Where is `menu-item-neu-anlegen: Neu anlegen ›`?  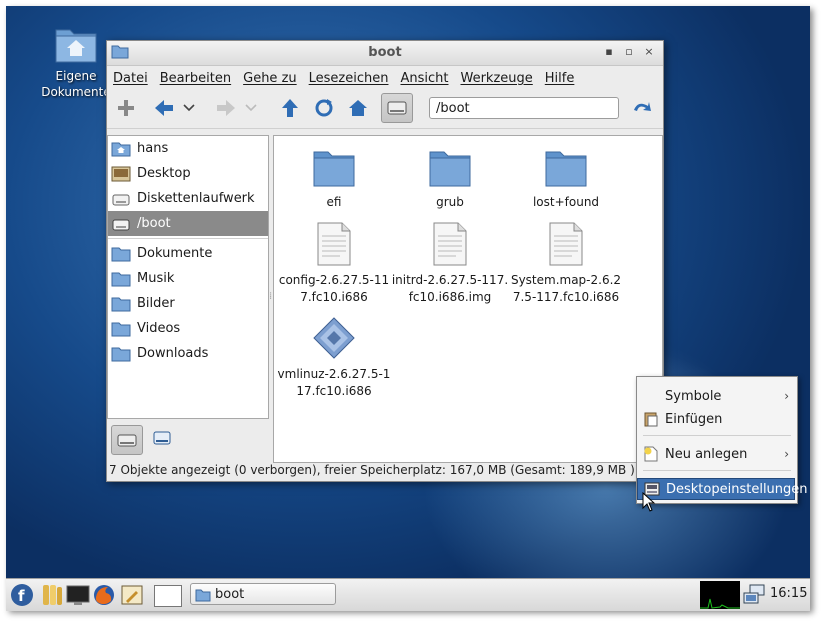
menu-item-neu-anlegen: Neu anlegen › is located at coordinates (716, 454).